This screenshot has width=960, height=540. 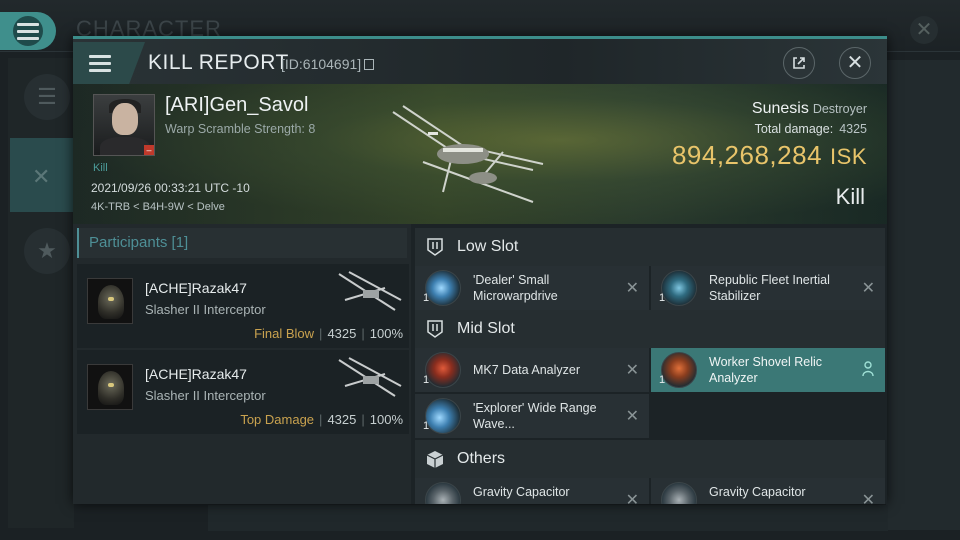 I want to click on background-menu-button, so click(x=28, y=31).